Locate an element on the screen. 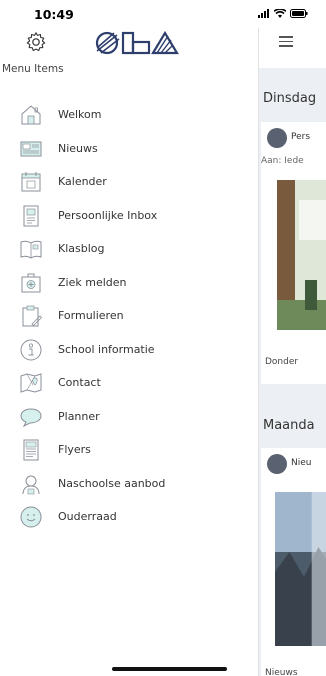 This screenshot has height=676, width=326. post-card: Nieu Nieuws is located at coordinates (293, 562).